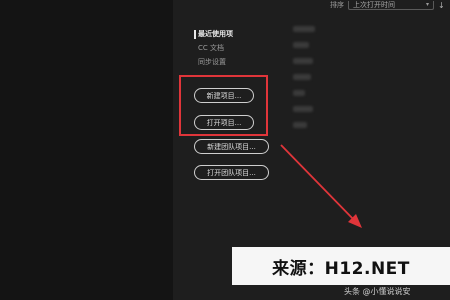 This screenshot has height=300, width=450. What do you see at coordinates (341, 266) in the screenshot?
I see `source-watermark: 来源：H12.NET` at bounding box center [341, 266].